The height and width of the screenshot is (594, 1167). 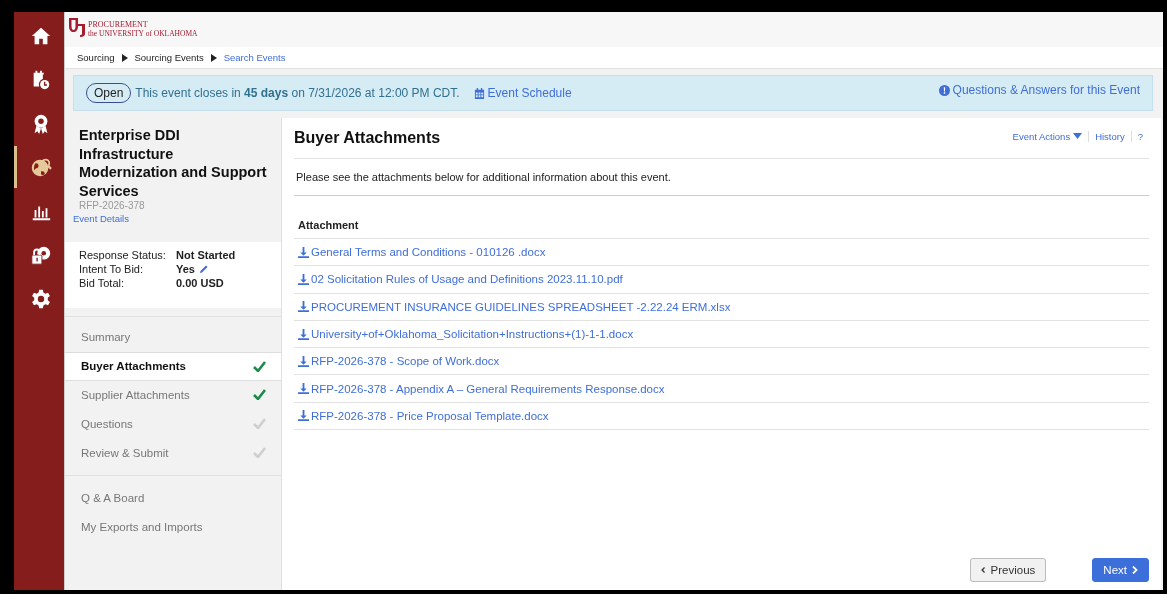 What do you see at coordinates (522, 93) in the screenshot?
I see `event-schedule-link: Event Schedule` at bounding box center [522, 93].